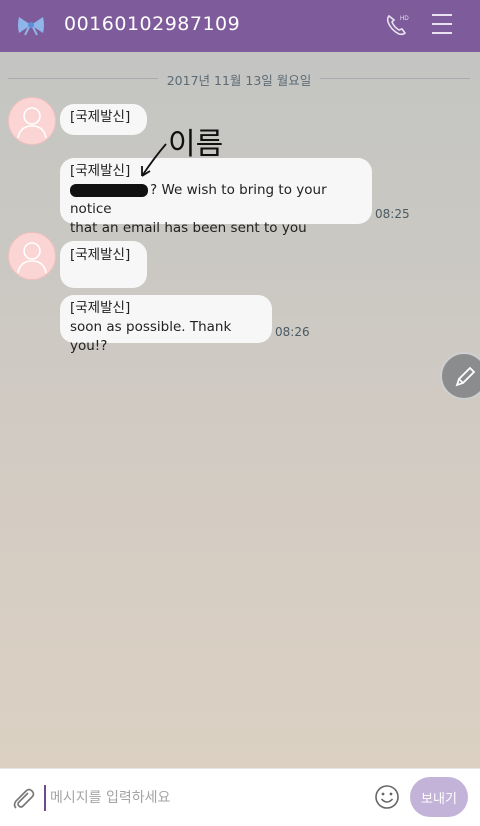 This screenshot has width=480, height=826. What do you see at coordinates (387, 797) in the screenshot?
I see `emoji-icon` at bounding box center [387, 797].